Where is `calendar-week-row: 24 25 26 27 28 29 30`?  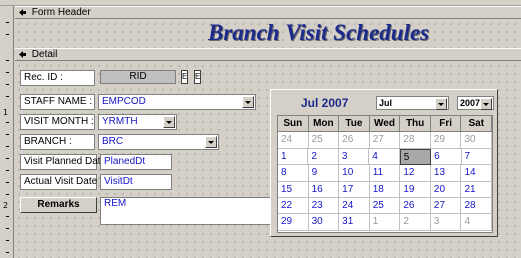
calendar-week-row: 24 25 26 27 28 29 30 is located at coordinates (385, 140).